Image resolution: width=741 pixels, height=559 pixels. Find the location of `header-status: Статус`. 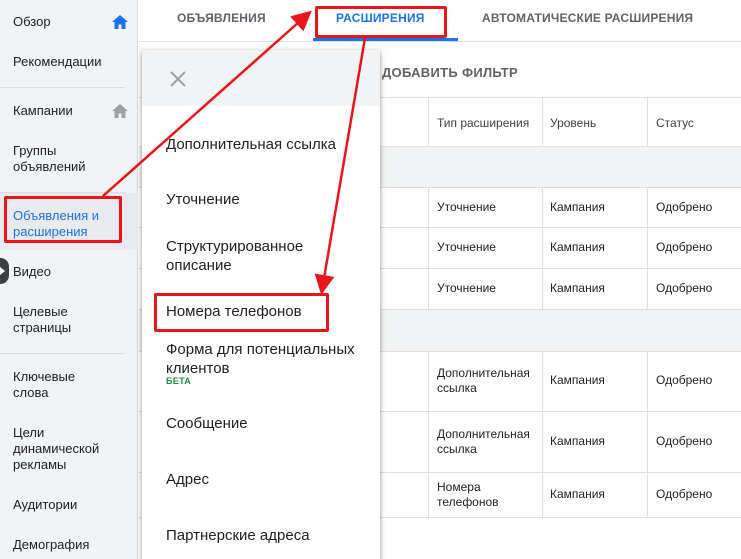

header-status: Статус is located at coordinates (675, 123).